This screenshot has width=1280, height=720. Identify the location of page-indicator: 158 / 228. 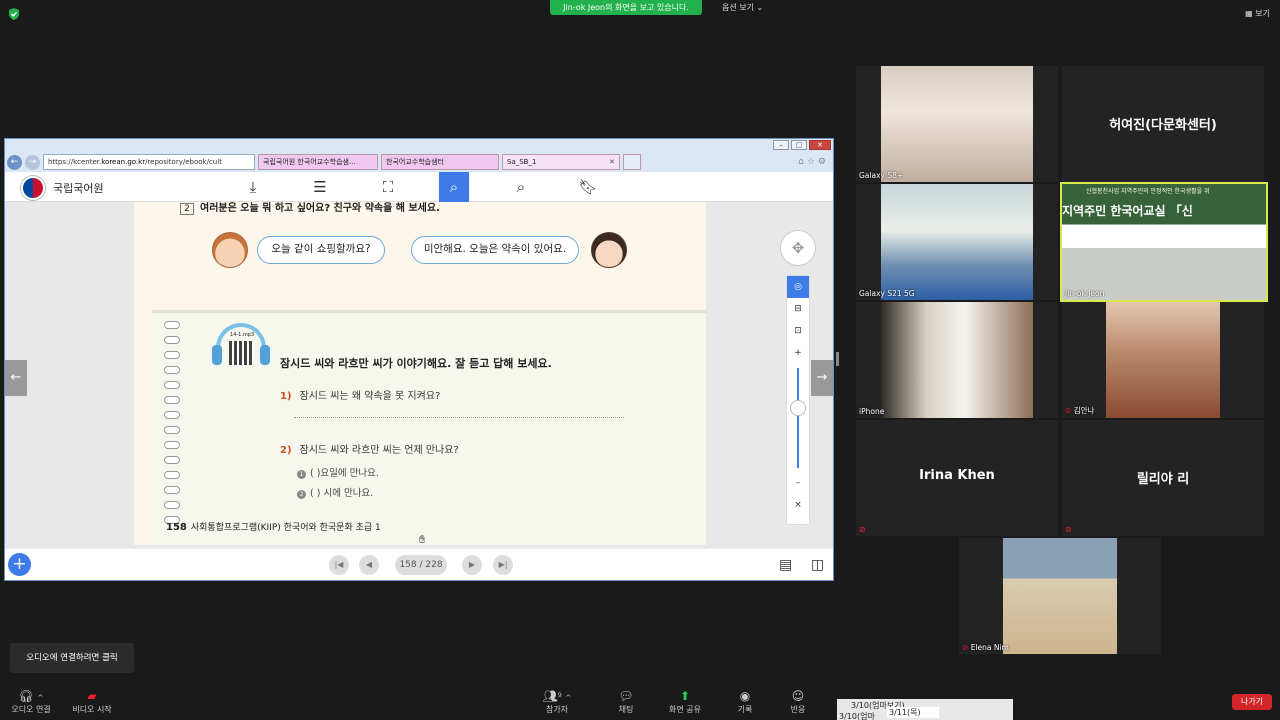
(421, 565).